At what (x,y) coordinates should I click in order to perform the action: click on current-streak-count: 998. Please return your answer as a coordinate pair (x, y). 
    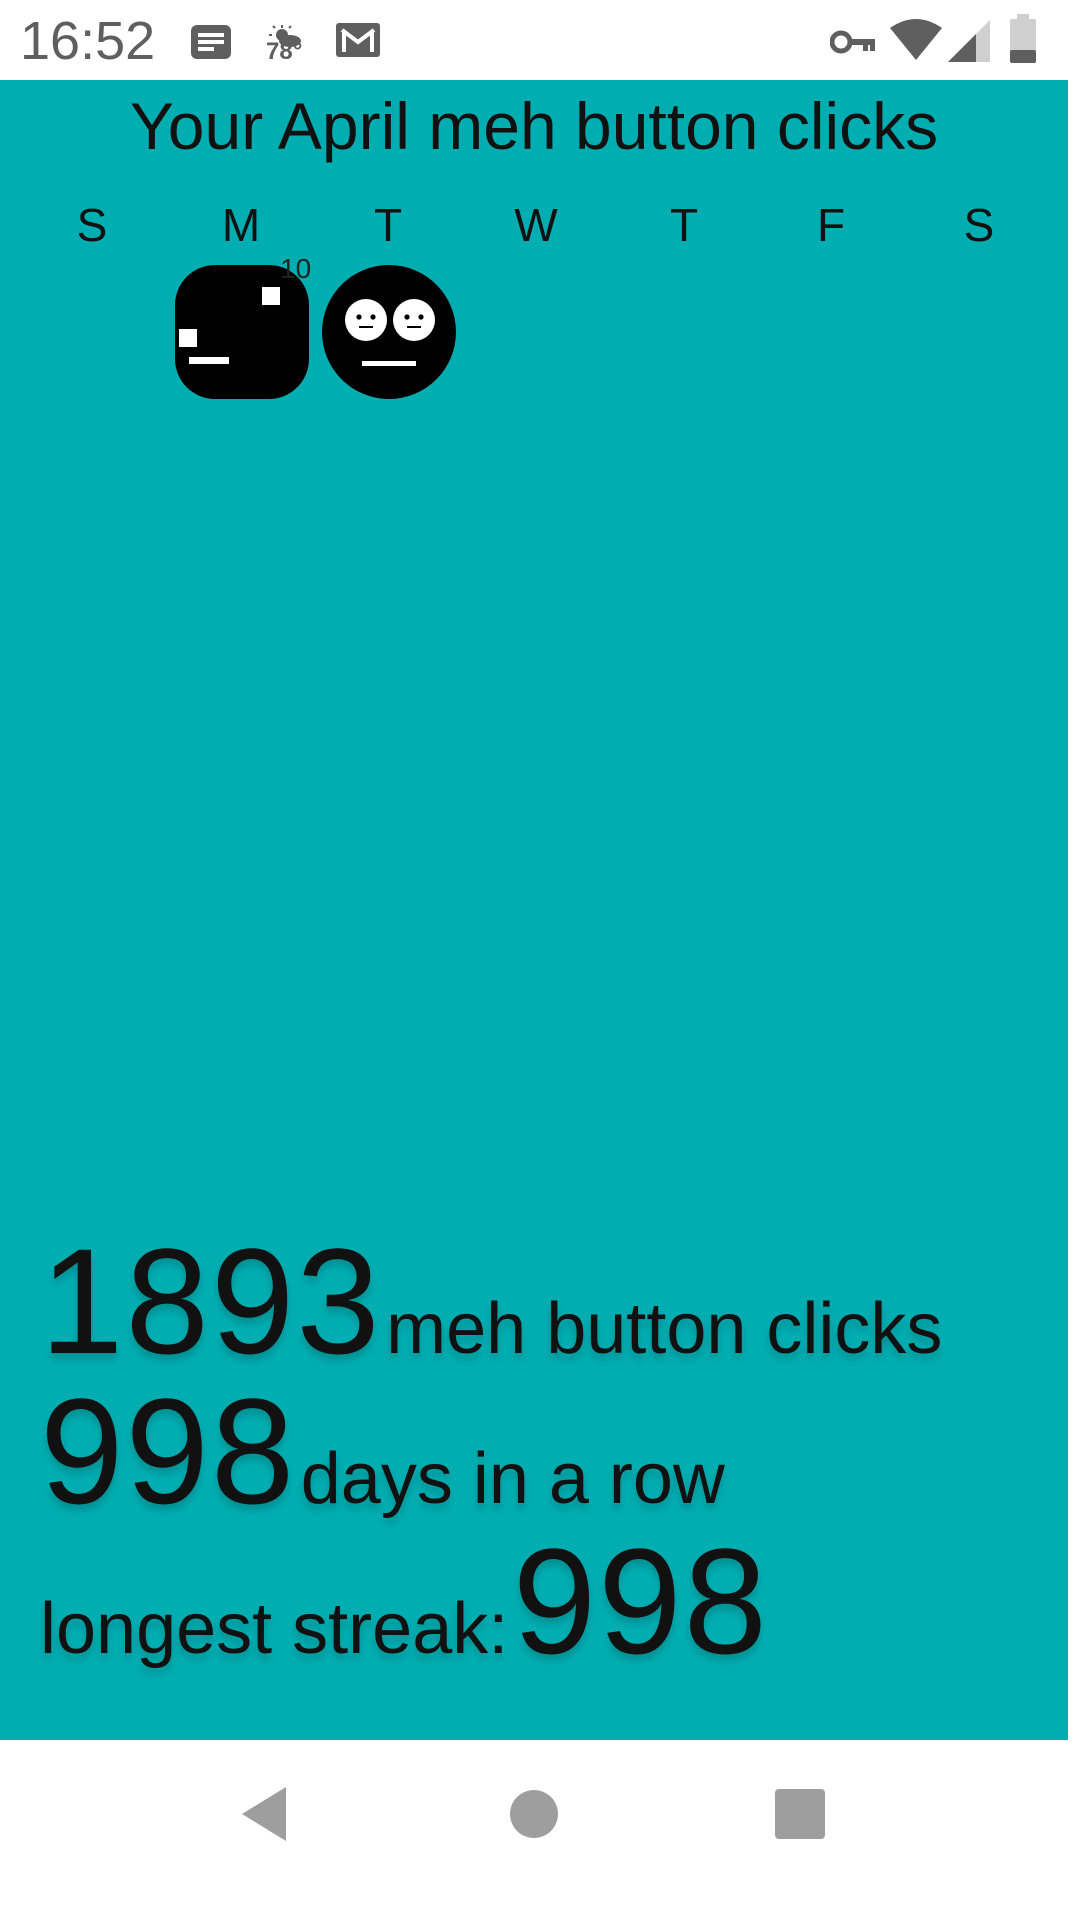
    Looking at the image, I should click on (168, 1451).